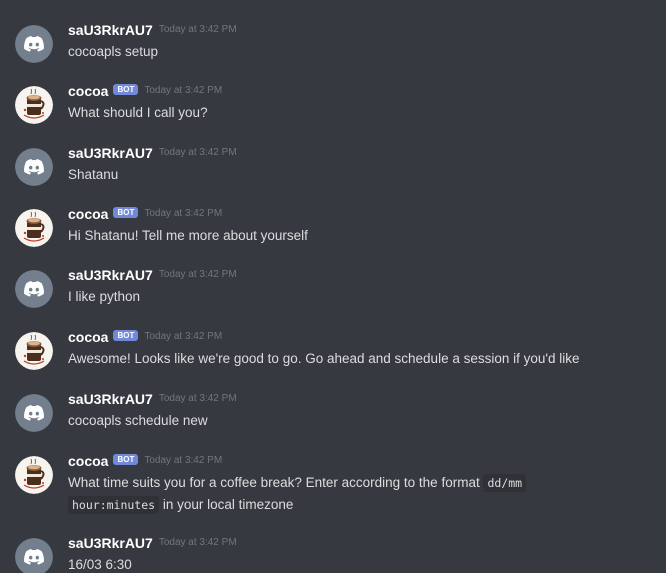 The height and width of the screenshot is (573, 666). Describe the element at coordinates (114, 505) in the screenshot. I see `inline-code: hour:minutes` at that location.